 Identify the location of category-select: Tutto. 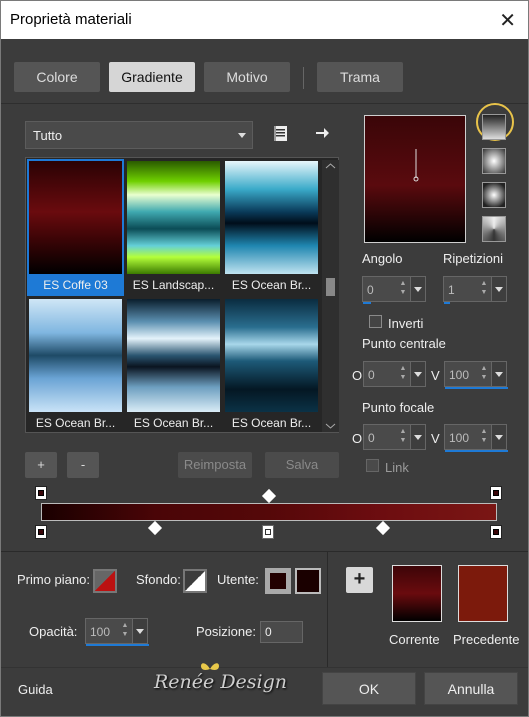
(139, 135).